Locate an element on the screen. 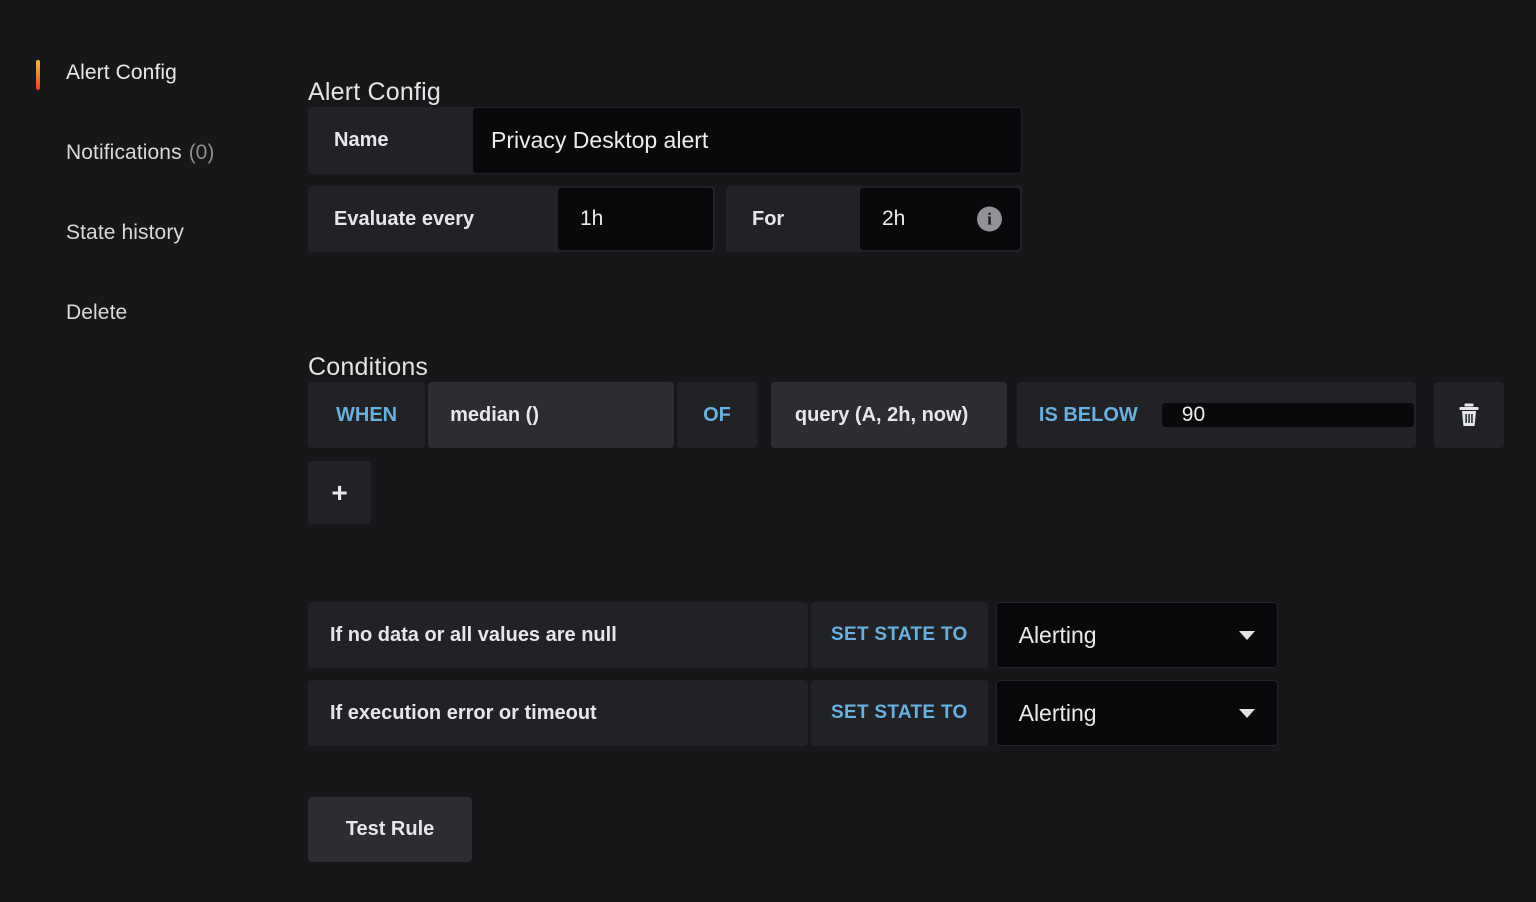 The image size is (1536, 902). active-indicator-bar is located at coordinates (38, 75).